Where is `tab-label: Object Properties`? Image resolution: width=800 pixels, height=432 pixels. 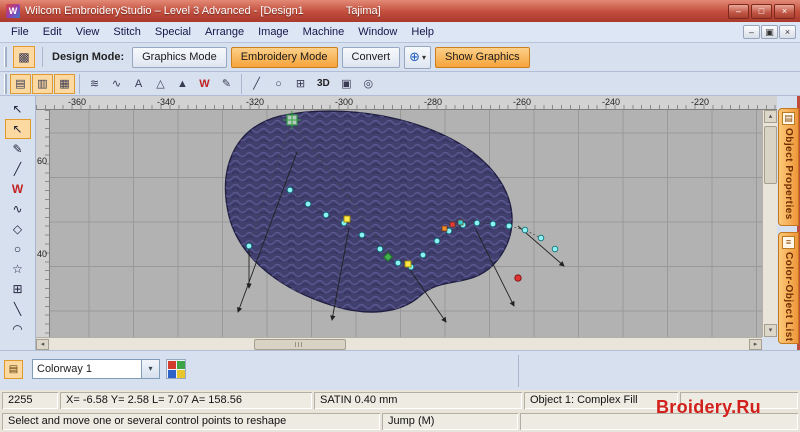 tab-label: Object Properties is located at coordinates (788, 174).